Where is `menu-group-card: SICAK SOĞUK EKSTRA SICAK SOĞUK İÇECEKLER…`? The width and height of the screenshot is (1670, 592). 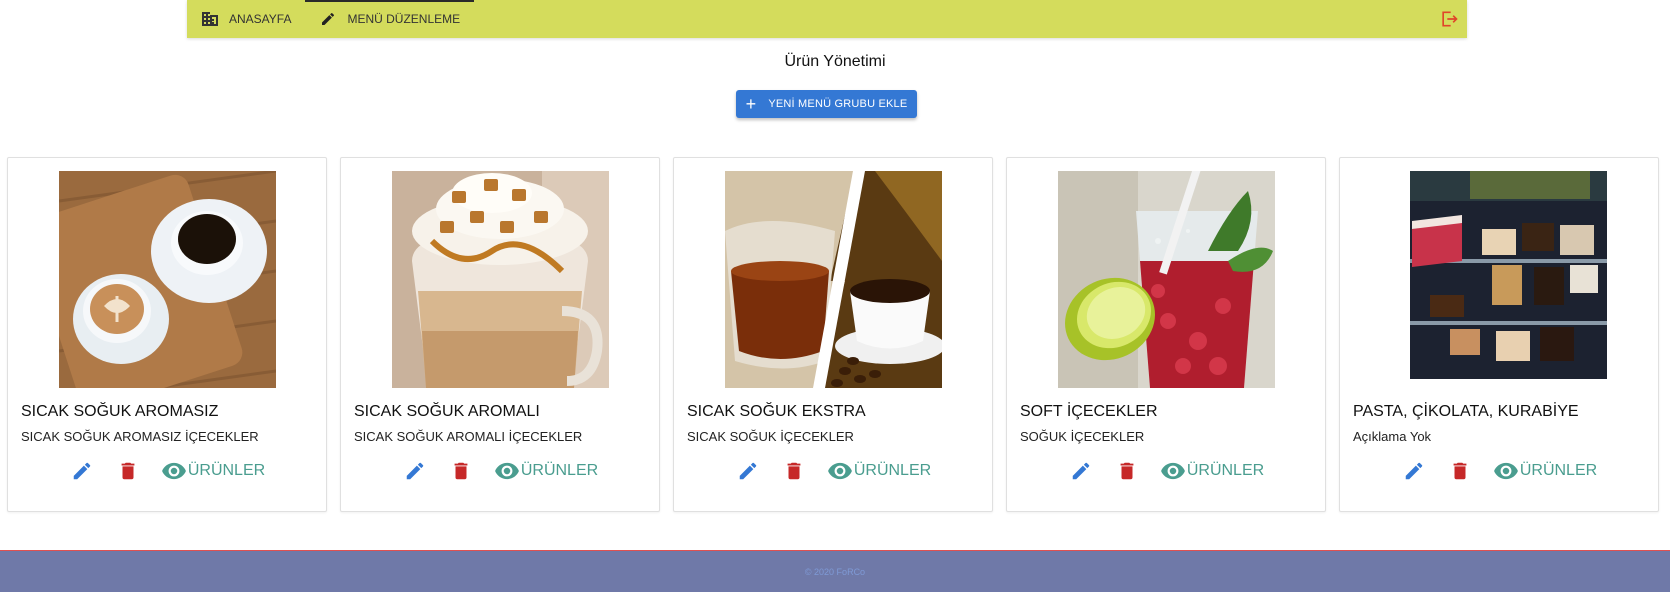
menu-group-card: SICAK SOĞUK EKSTRA SICAK SOĞUK İÇECEKLER… is located at coordinates (833, 334).